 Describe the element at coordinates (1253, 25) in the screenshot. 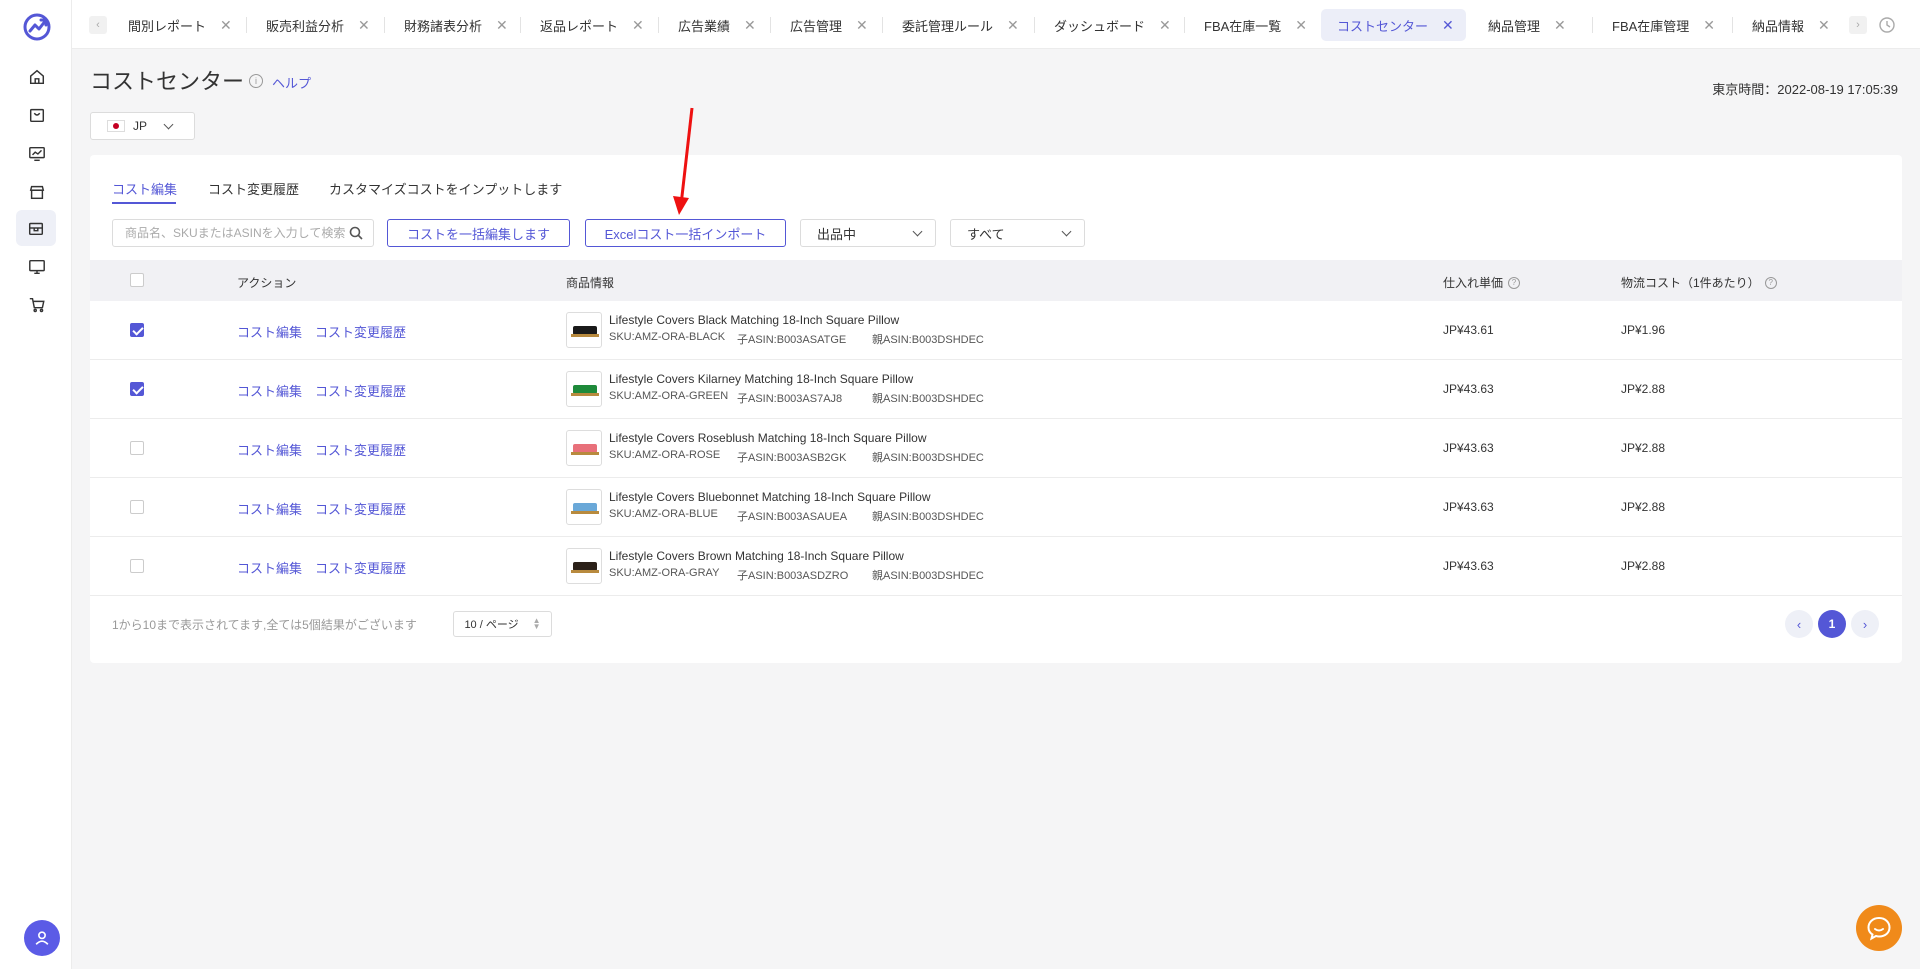

I see `tab-item: FBA在庫一覧 ✕` at that location.